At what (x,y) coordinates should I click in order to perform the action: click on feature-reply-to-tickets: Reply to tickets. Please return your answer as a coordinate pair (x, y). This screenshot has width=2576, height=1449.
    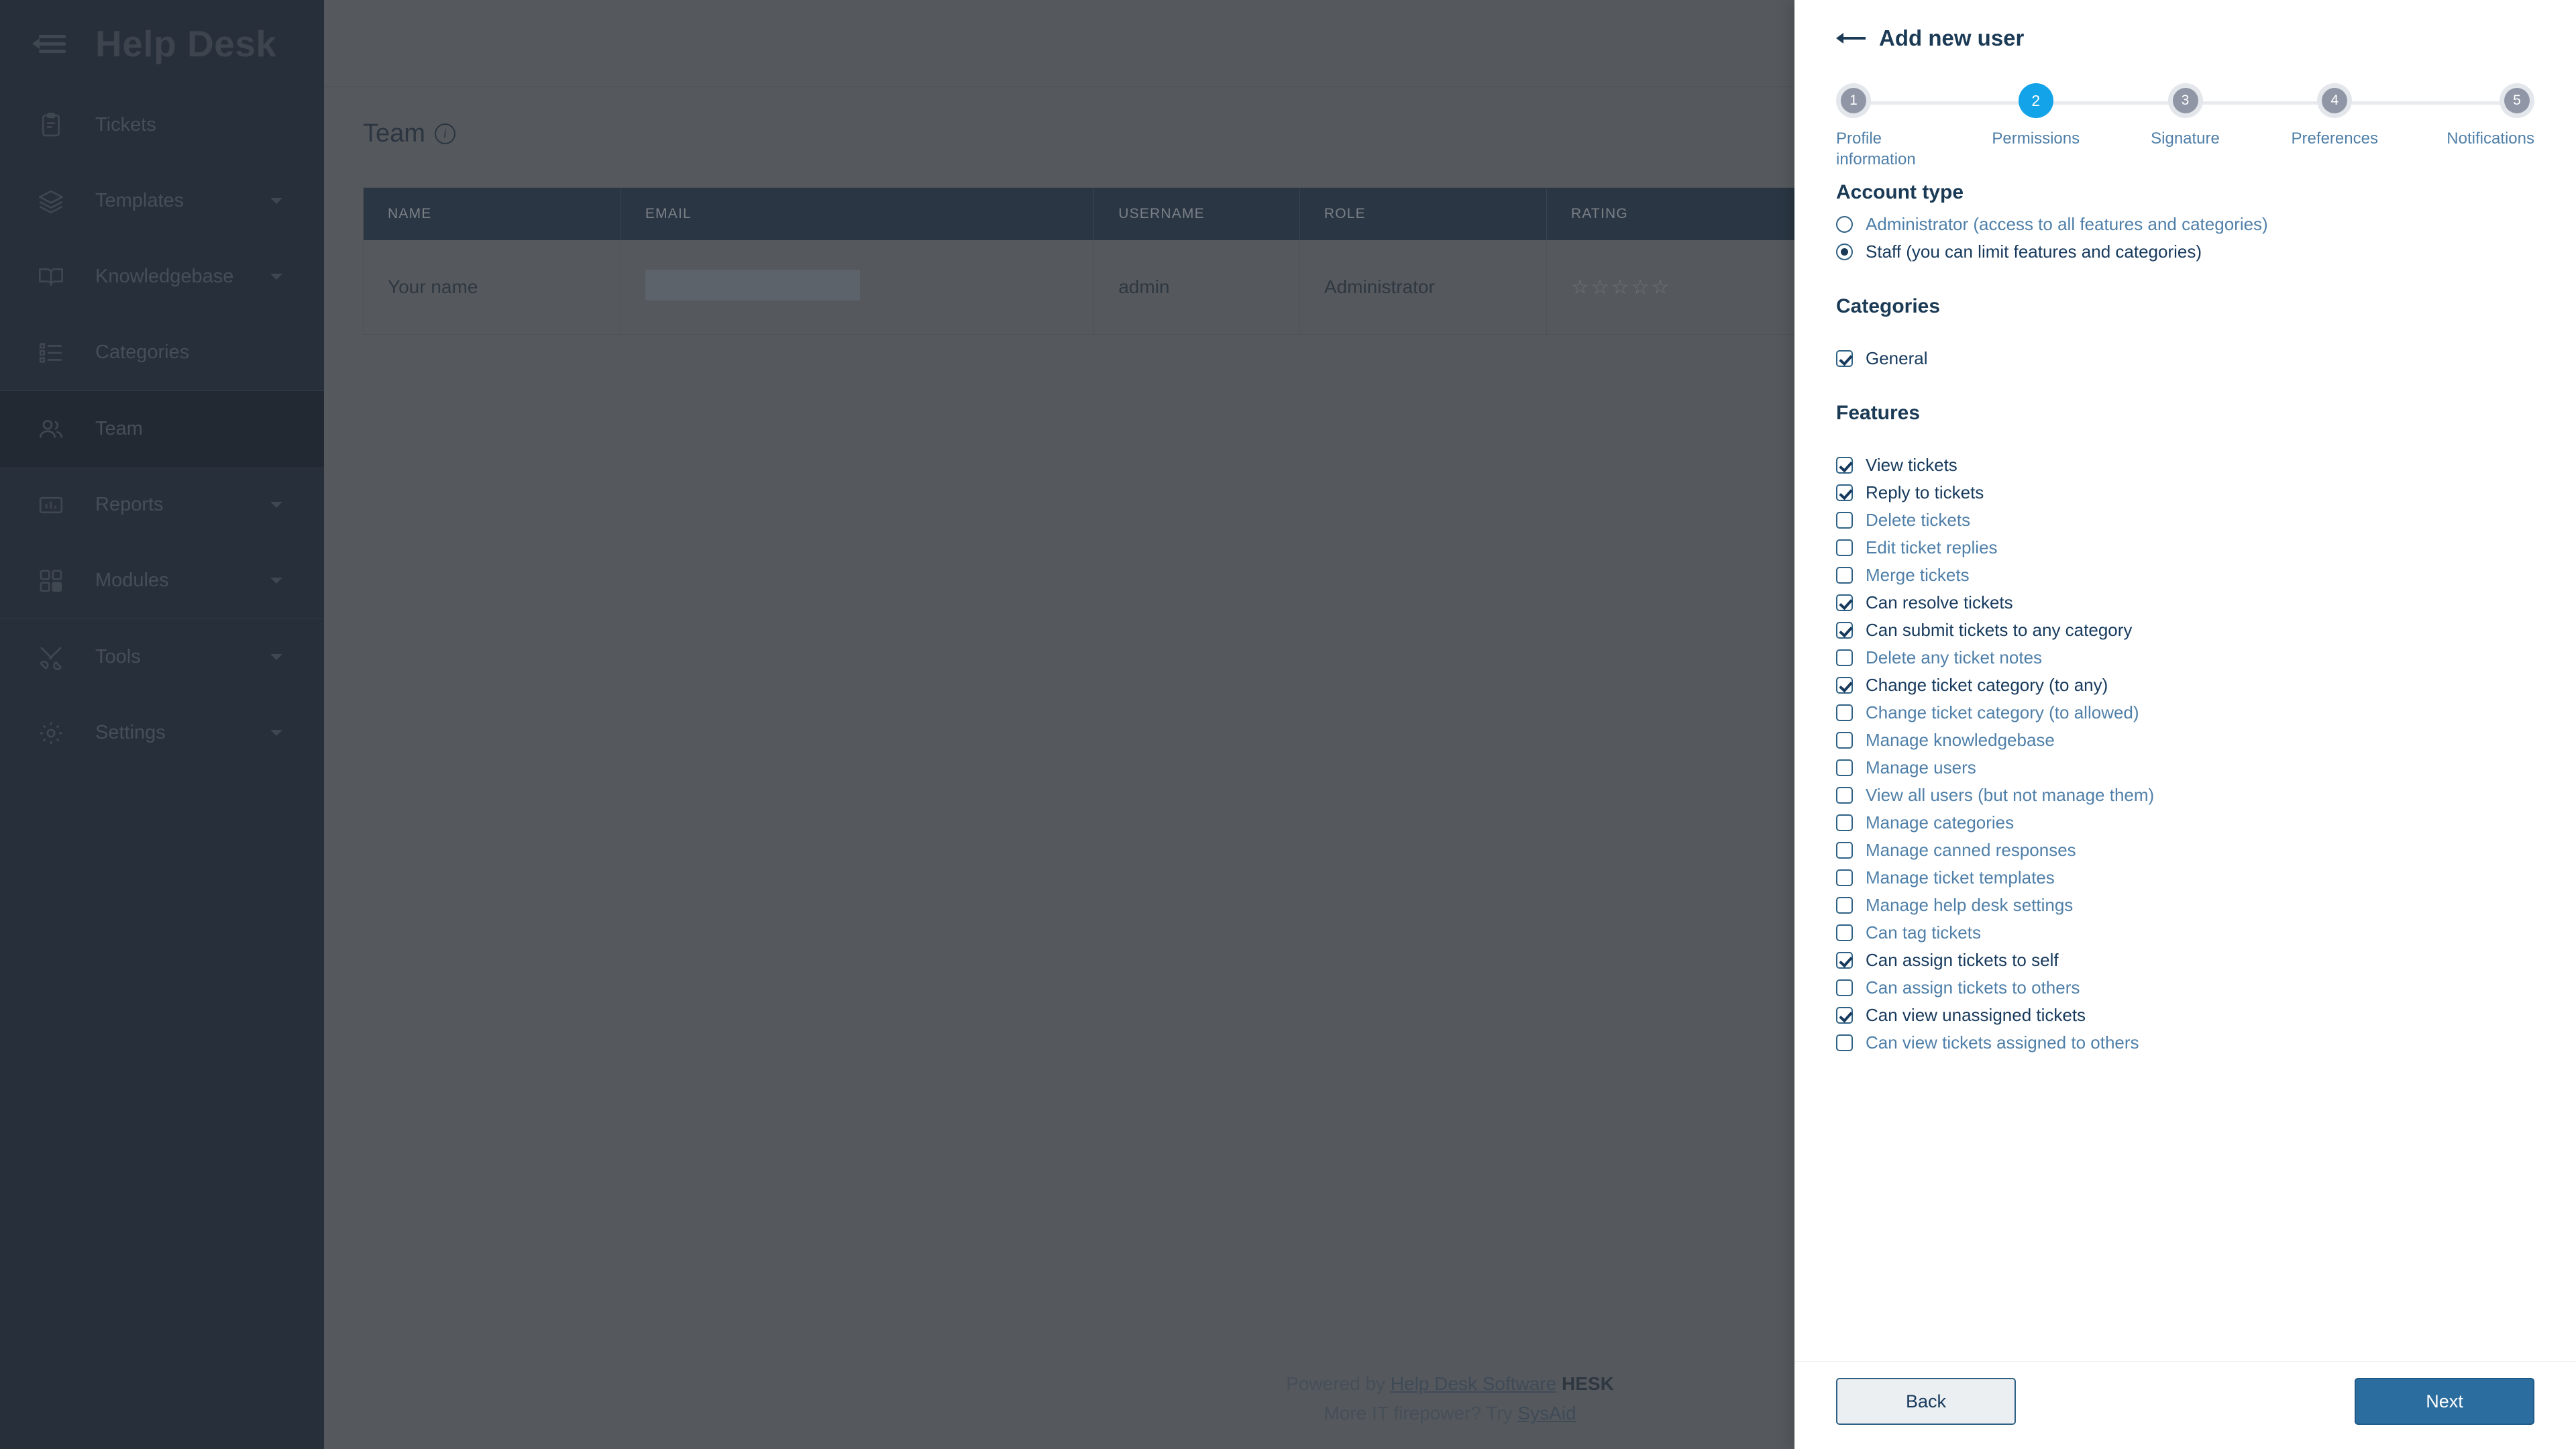
    Looking at the image, I should click on (2185, 492).